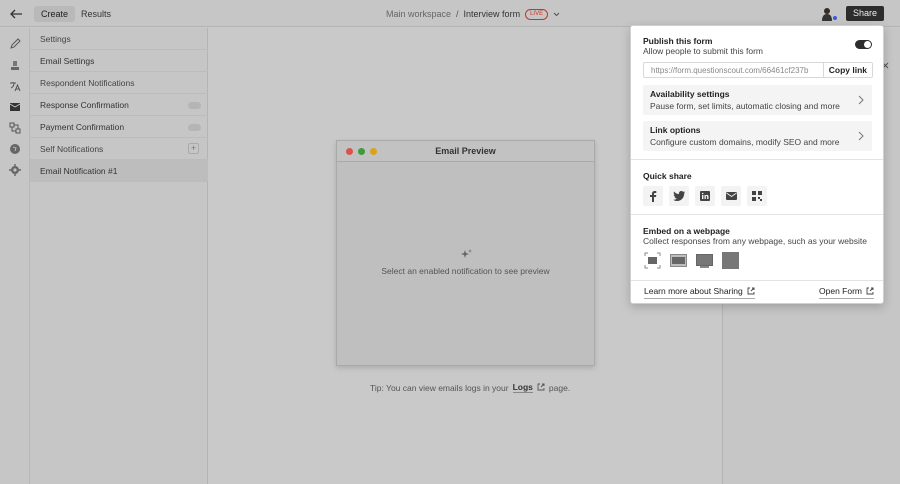 The width and height of the screenshot is (900, 484). Describe the element at coordinates (703, 51) in the screenshot. I see `publish-description: Allow people to submit this form` at that location.